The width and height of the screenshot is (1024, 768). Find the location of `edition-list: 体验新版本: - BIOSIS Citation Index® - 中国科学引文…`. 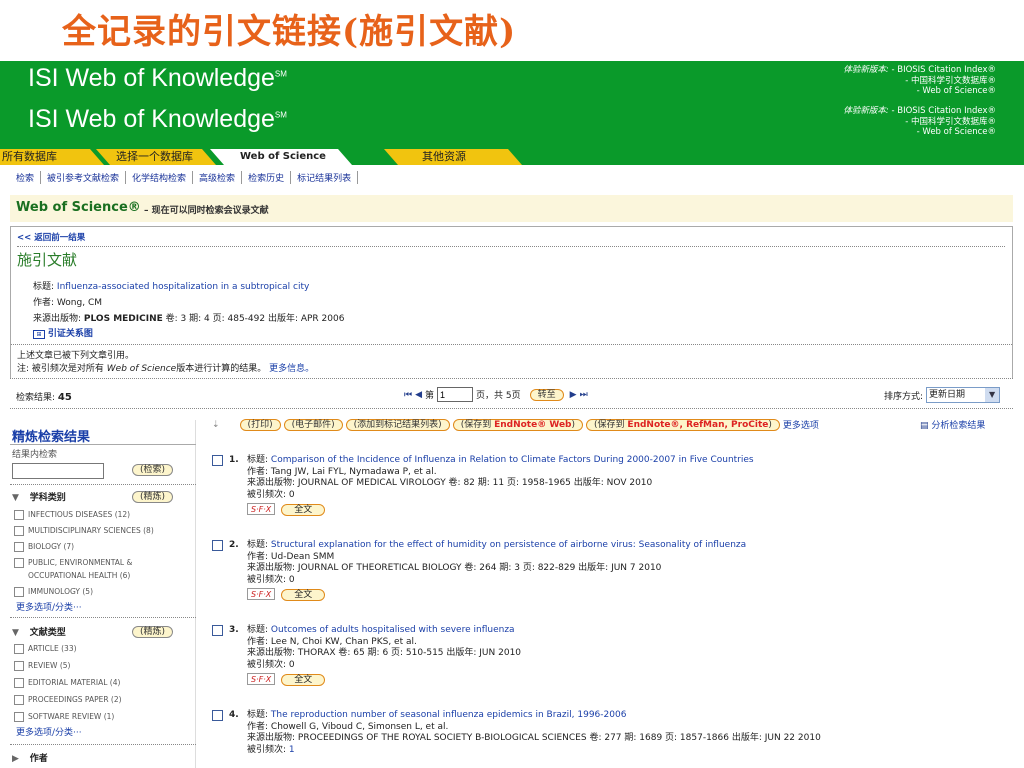

edition-list: 体验新版本: - BIOSIS Citation Index® - 中国科学引文… is located at coordinates (919, 81).